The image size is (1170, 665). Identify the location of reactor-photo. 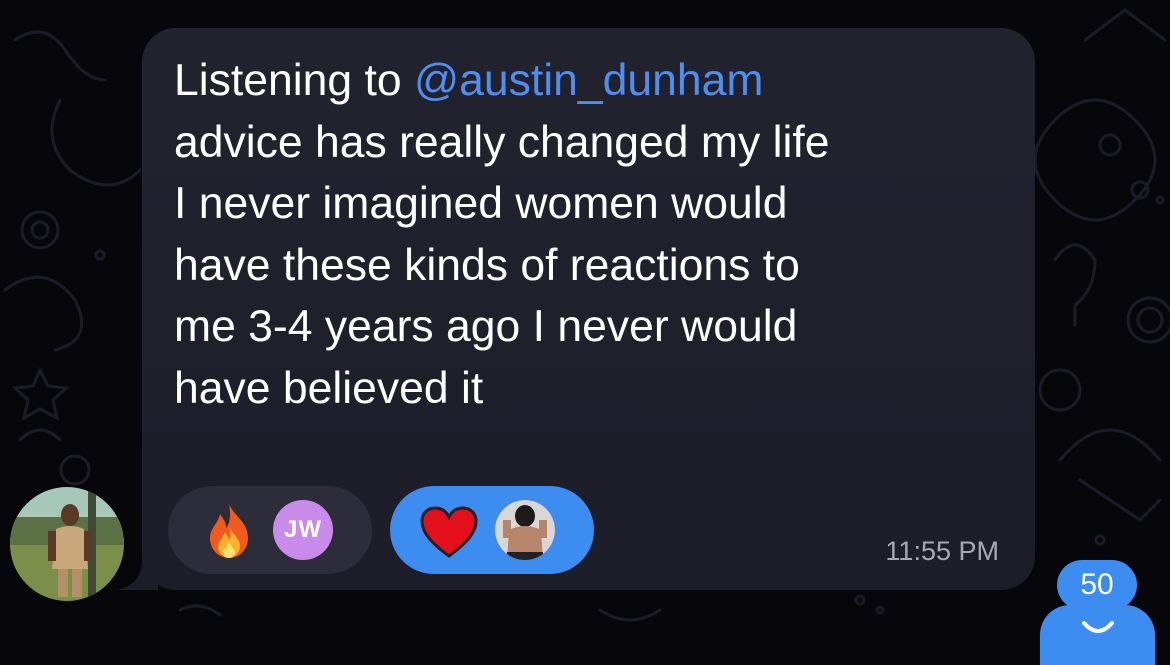
(525, 530).